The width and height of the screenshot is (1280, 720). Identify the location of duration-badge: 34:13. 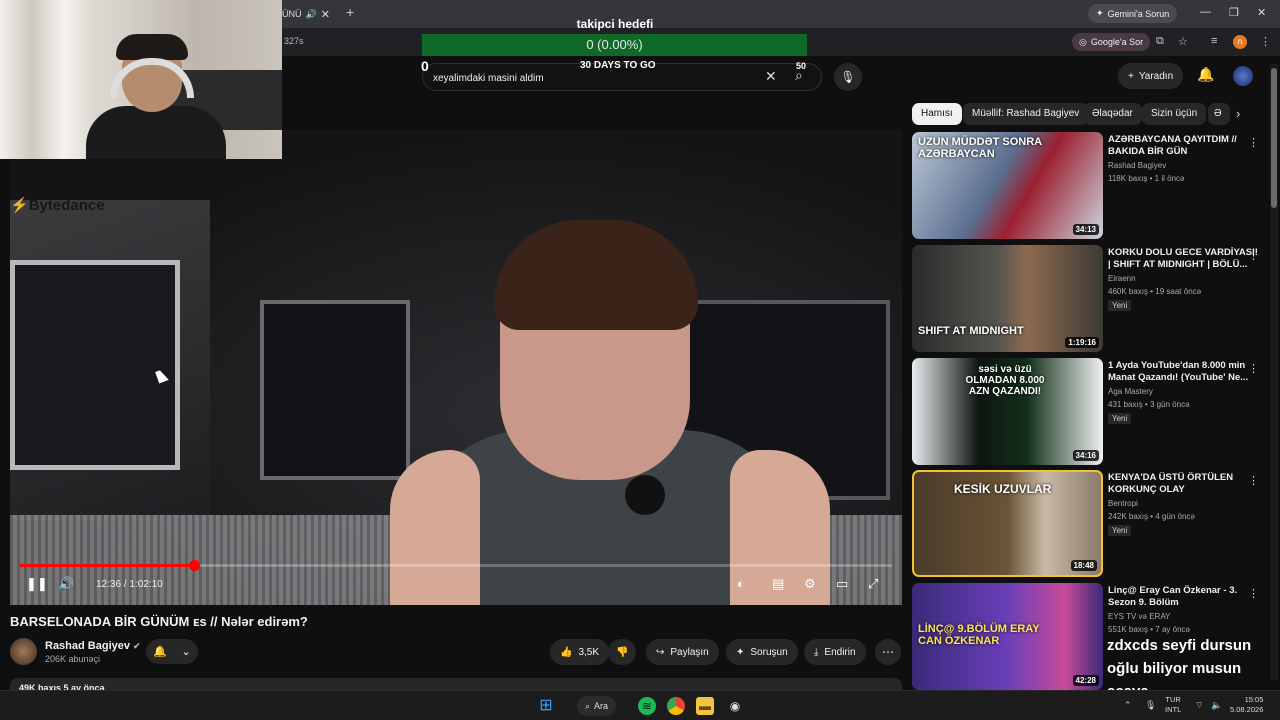
(1085, 229).